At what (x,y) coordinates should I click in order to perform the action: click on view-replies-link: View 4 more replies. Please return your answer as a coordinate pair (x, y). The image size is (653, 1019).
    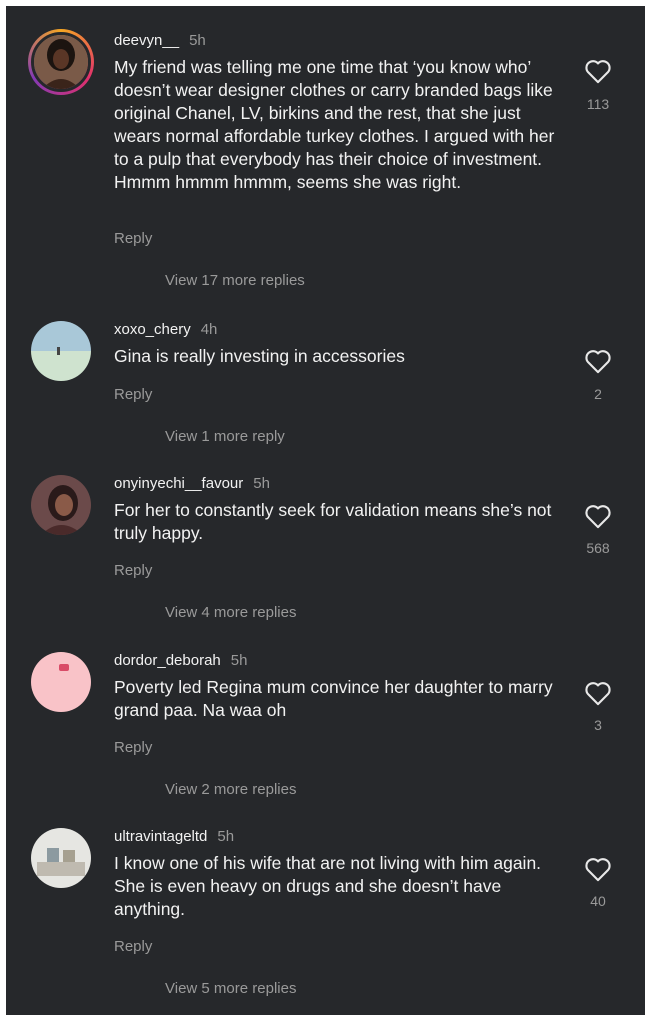
    Looking at the image, I should click on (230, 612).